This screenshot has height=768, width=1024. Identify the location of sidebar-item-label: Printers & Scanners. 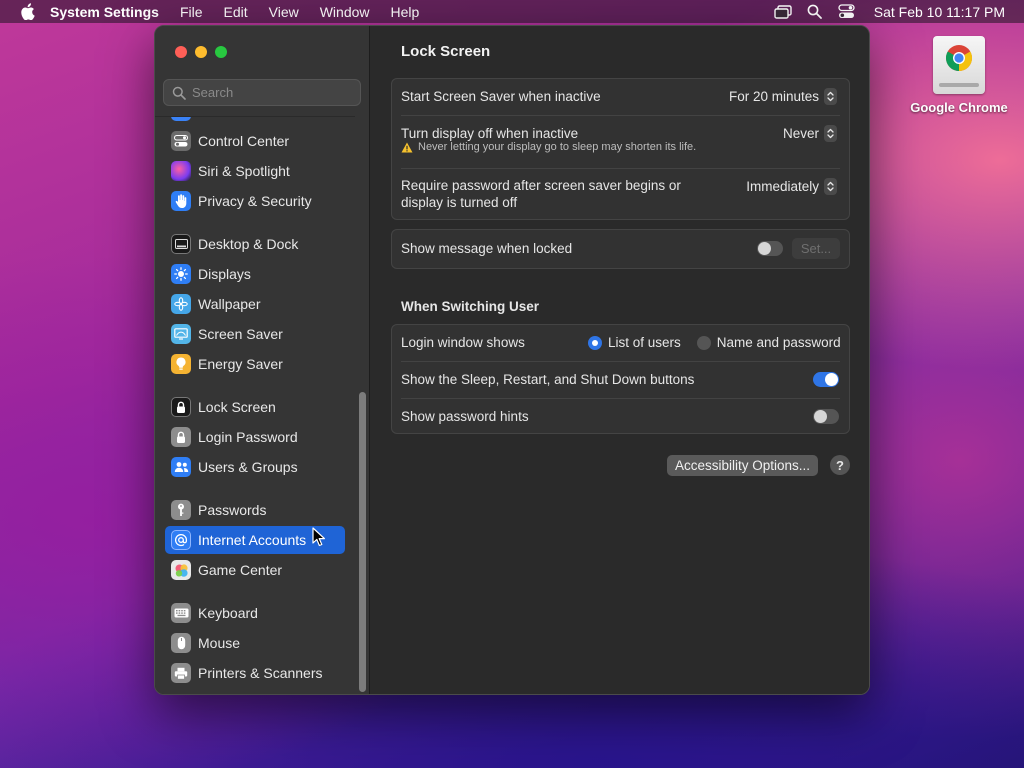
(260, 673).